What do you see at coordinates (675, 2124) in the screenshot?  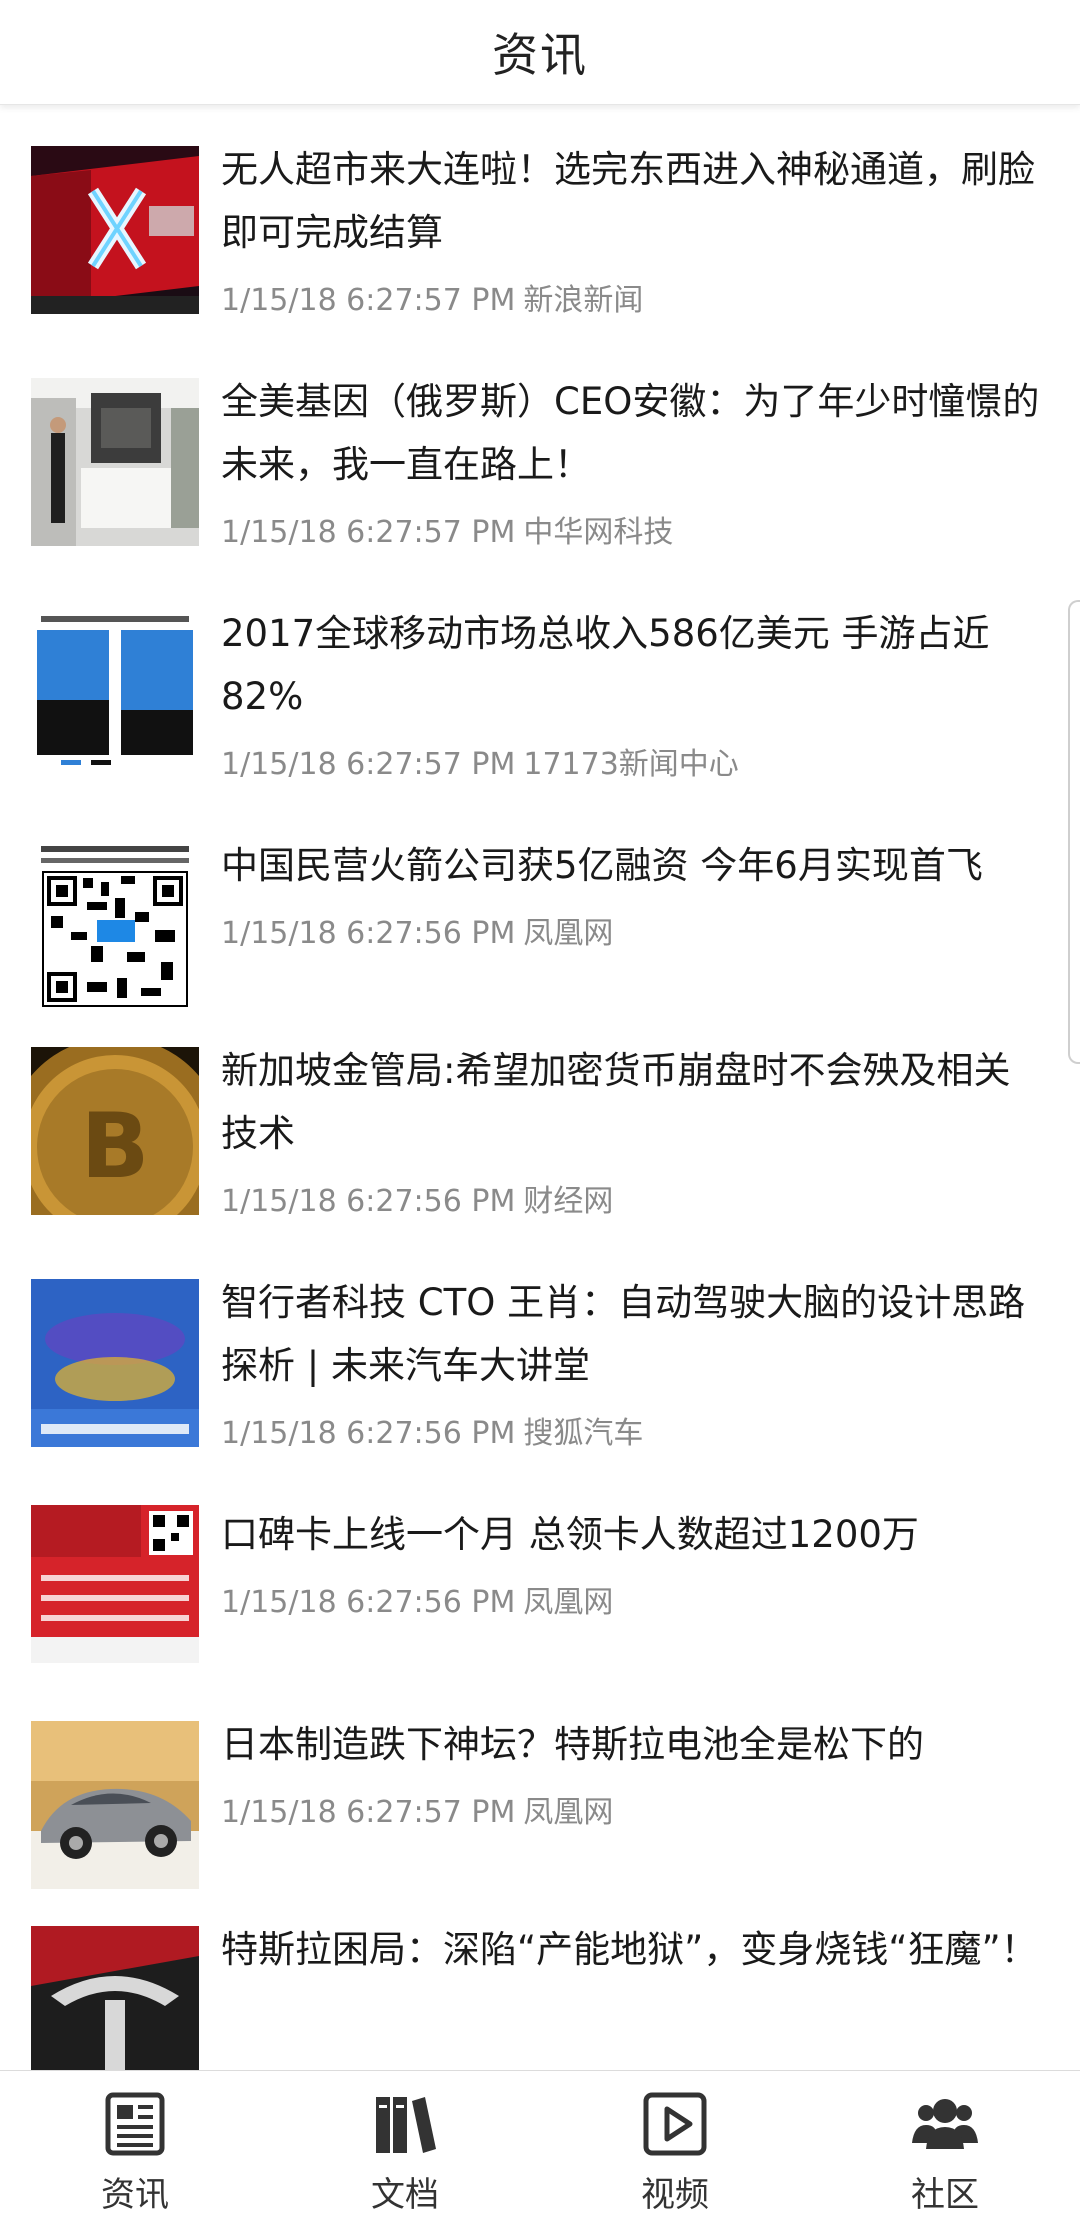 I see `play-video-icon` at bounding box center [675, 2124].